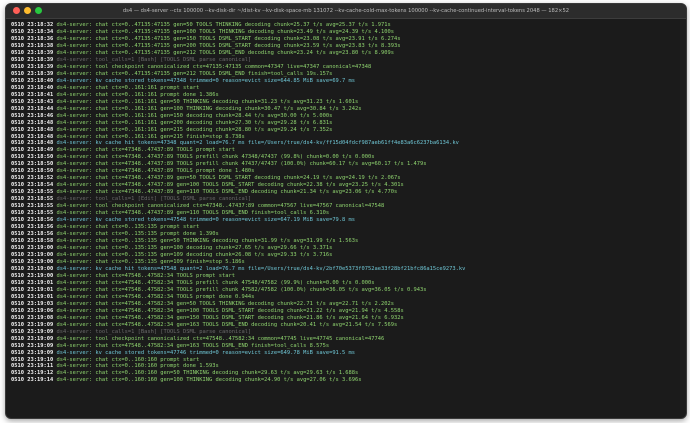 Image resolution: width=690 pixels, height=423 pixels. Describe the element at coordinates (32, 373) in the screenshot. I see `log-timestamp: 0510 23:19:12` at that location.